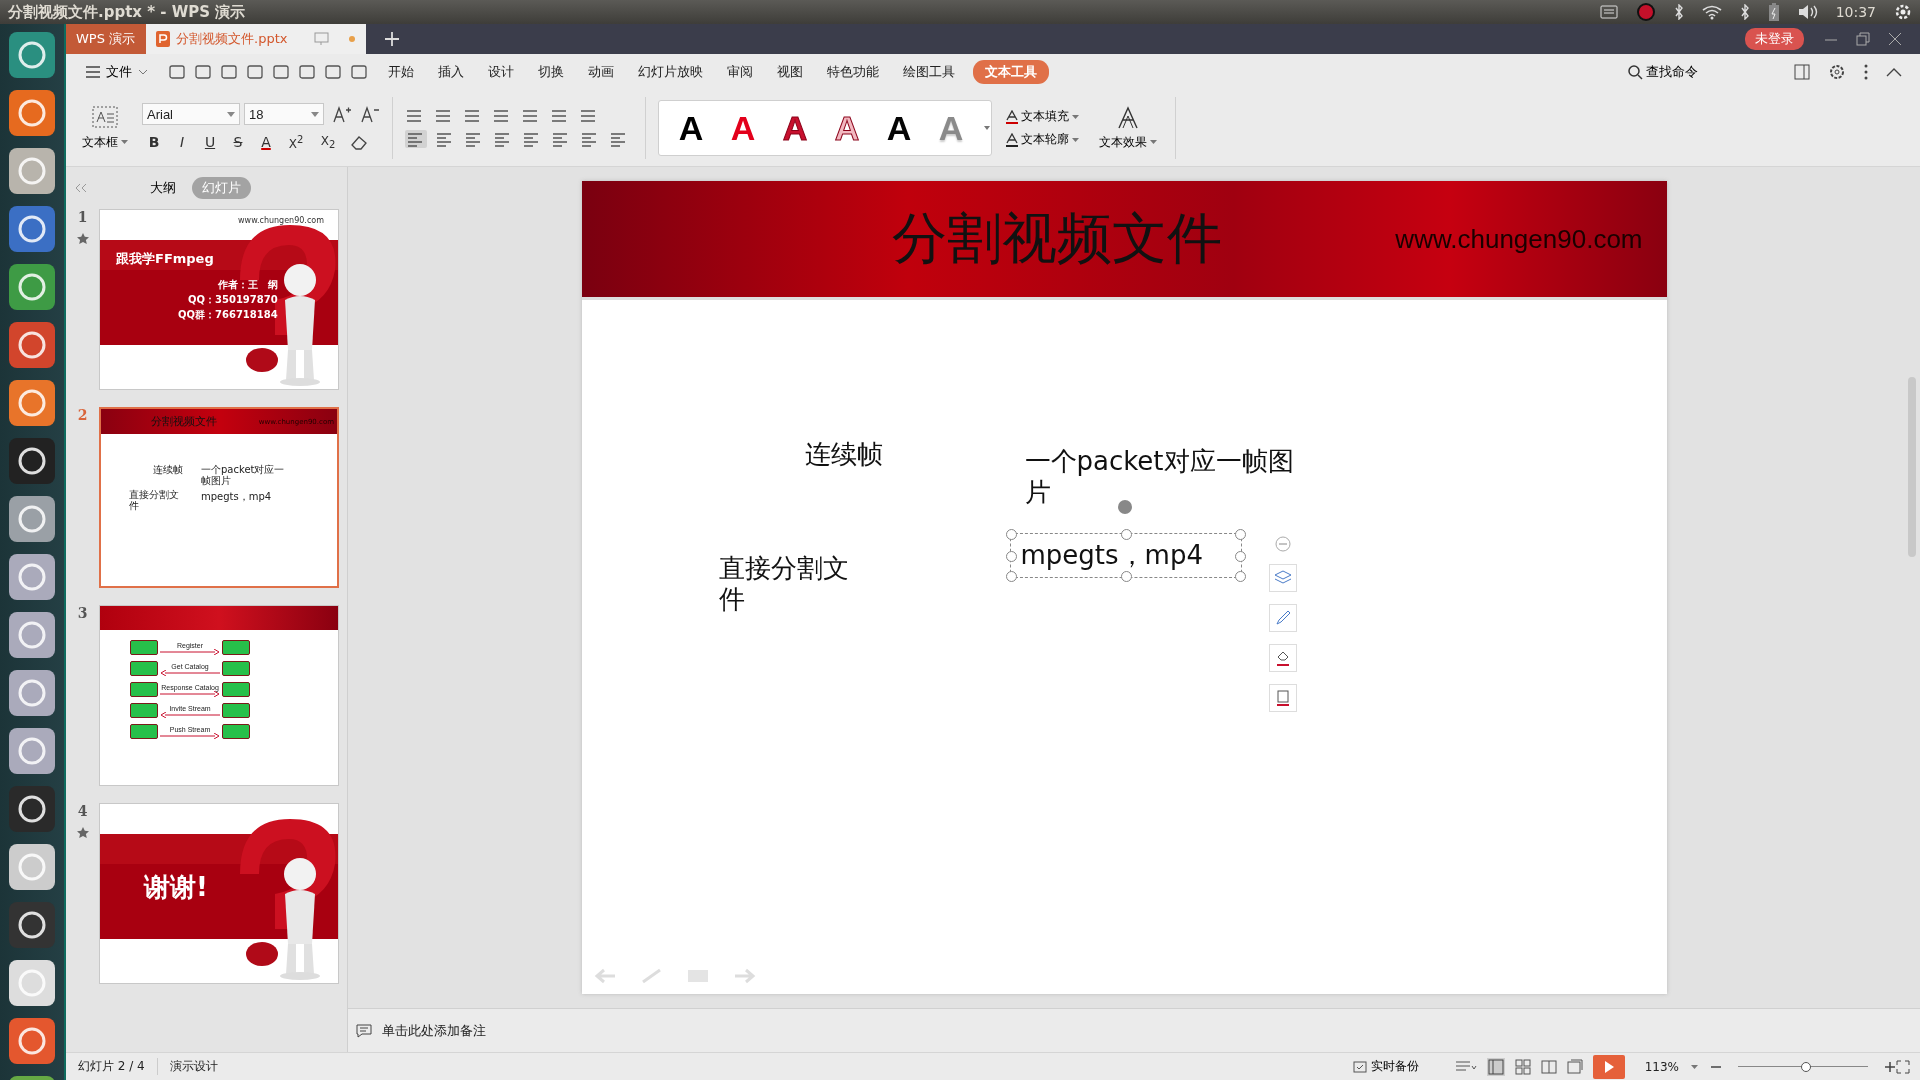 The image size is (1920, 1080). Describe the element at coordinates (82, 415) in the screenshot. I see `slide-number: 2` at that location.